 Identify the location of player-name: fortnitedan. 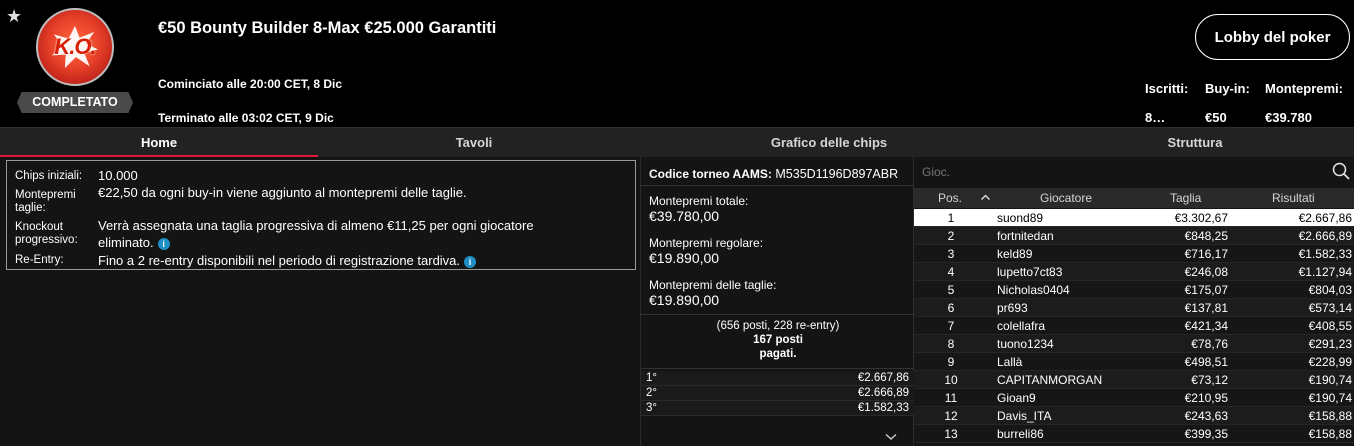
(1025, 236).